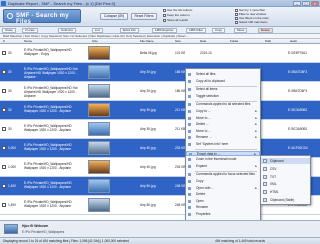 The width and height of the screenshot is (320, 244). What do you see at coordinates (285, 200) in the screenshot?
I see `export-option: Clipboard (Table)` at bounding box center [285, 200].